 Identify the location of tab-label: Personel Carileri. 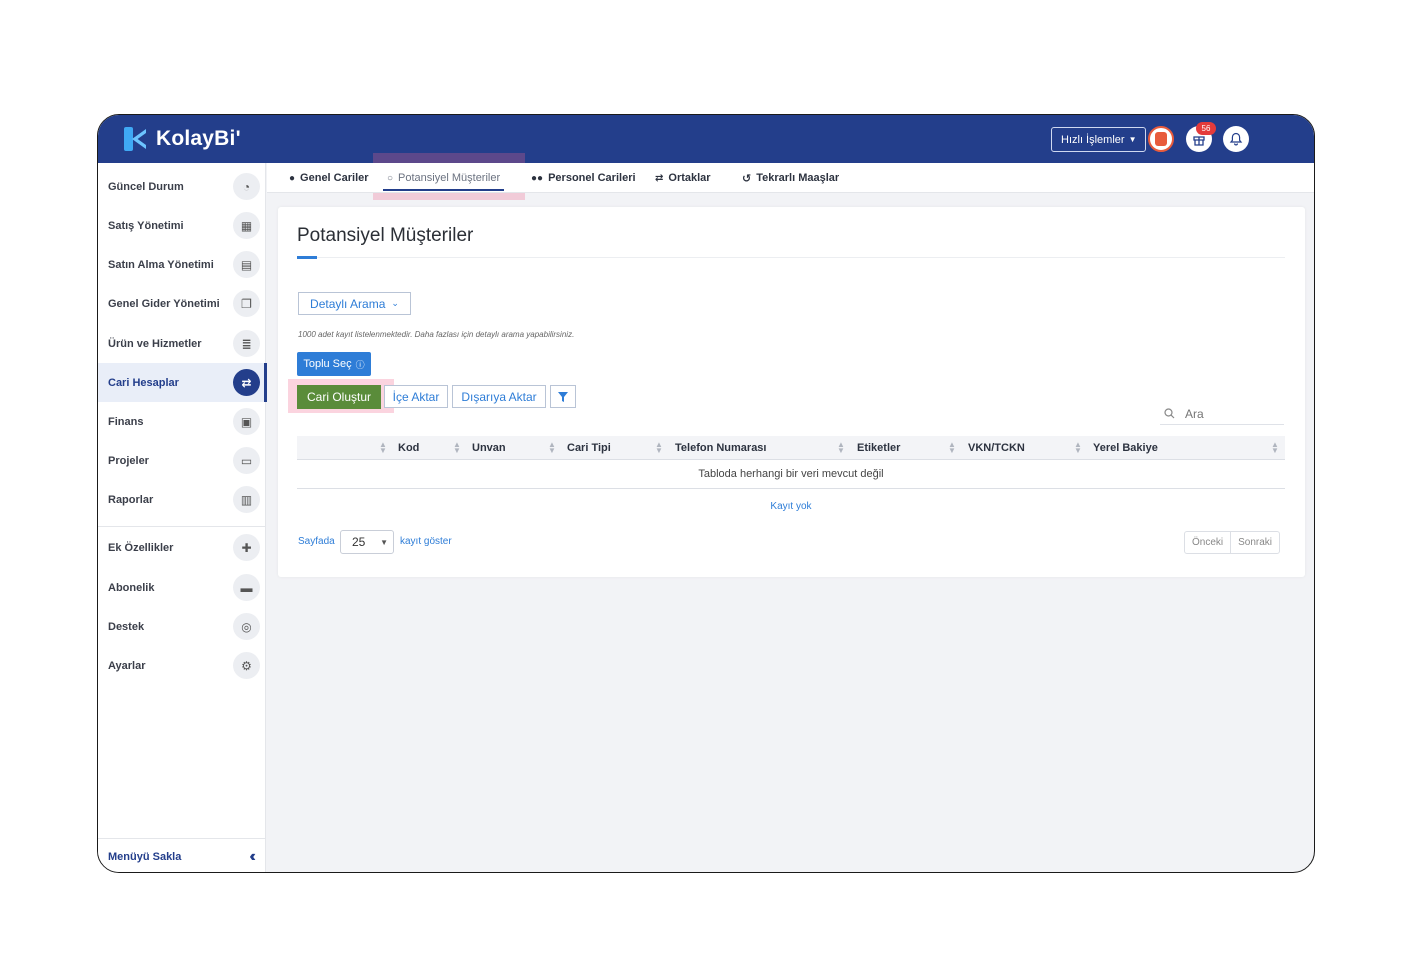
(592, 178).